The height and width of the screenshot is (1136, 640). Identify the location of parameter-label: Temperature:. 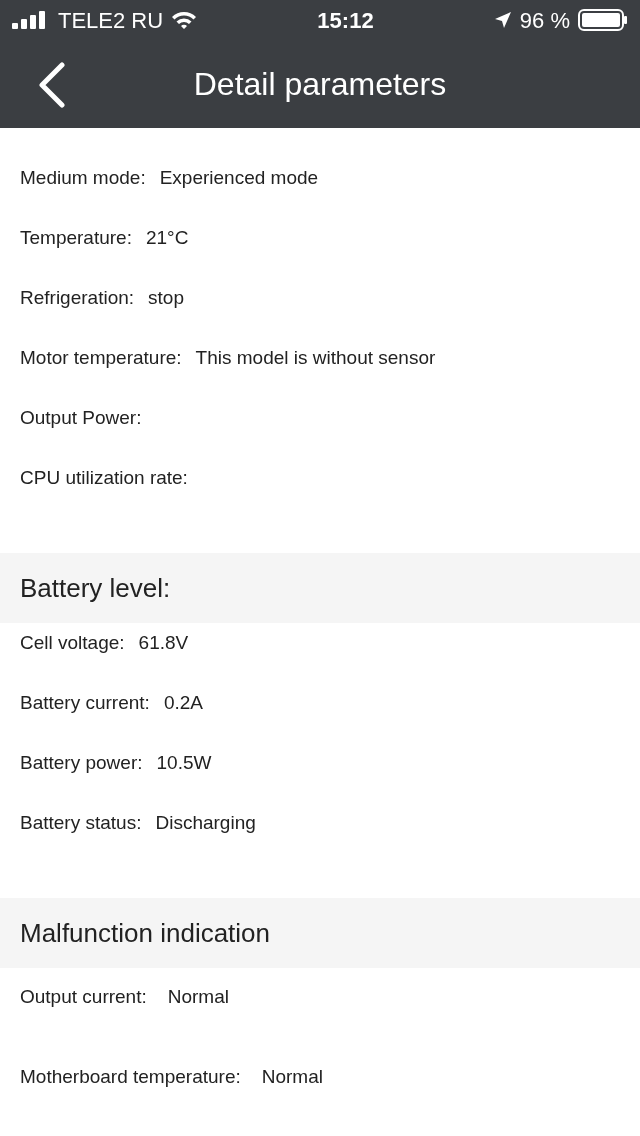
(76, 237).